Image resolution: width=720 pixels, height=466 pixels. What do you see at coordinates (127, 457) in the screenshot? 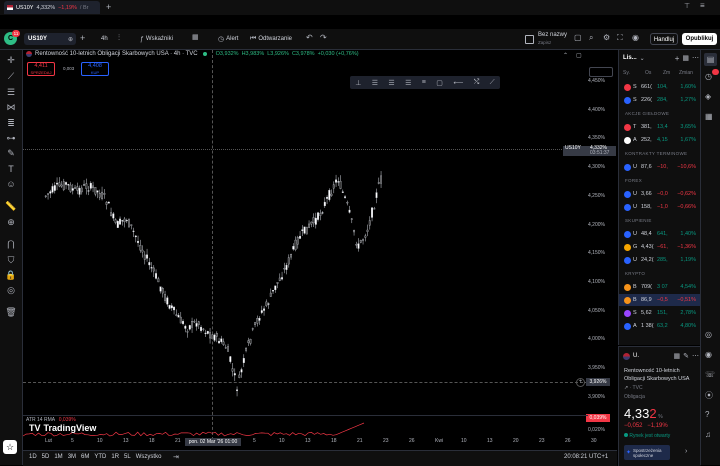
I see `range-button: 5L` at bounding box center [127, 457].